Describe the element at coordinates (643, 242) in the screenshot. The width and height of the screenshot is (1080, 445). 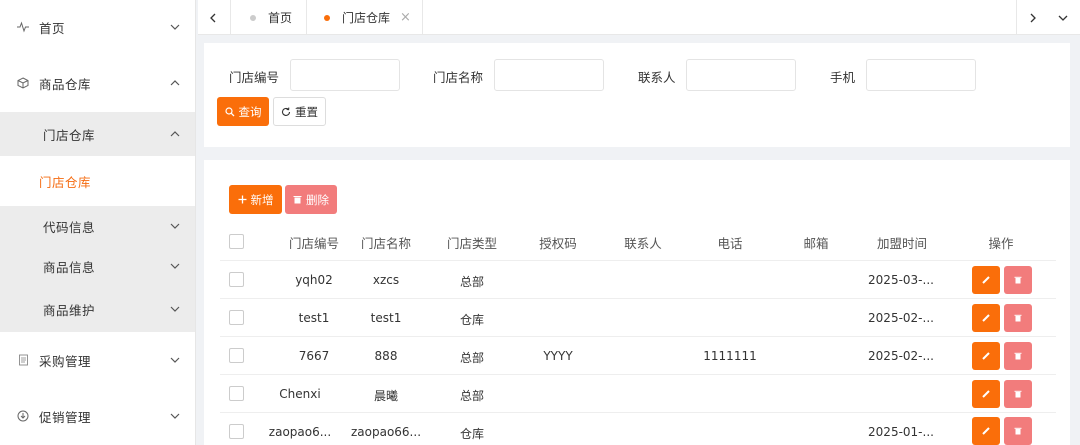
I see `column-header: 联系人` at that location.